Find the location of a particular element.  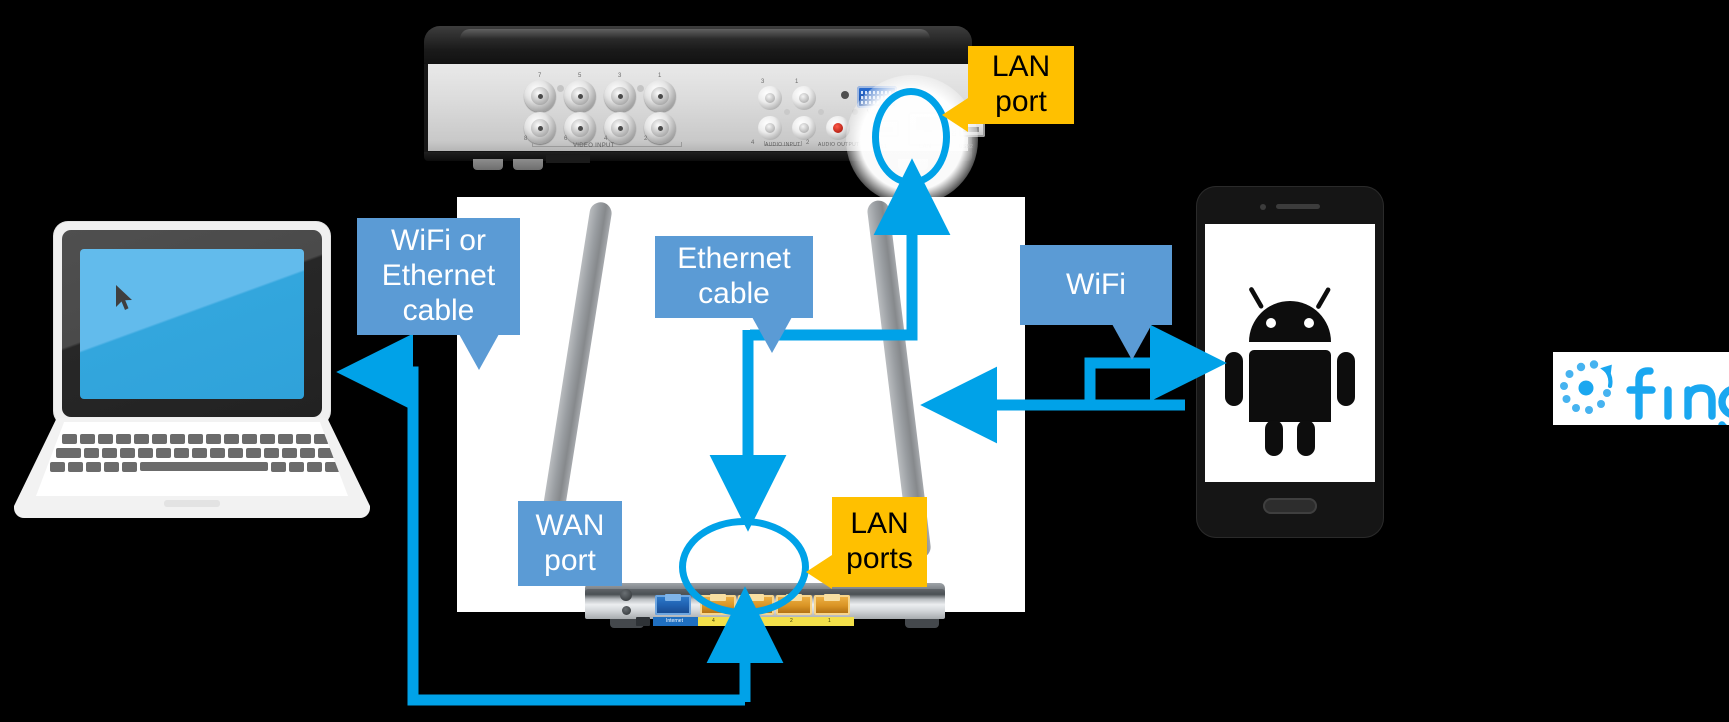

callout-wan-port-line2: port is located at coordinates (570, 560).